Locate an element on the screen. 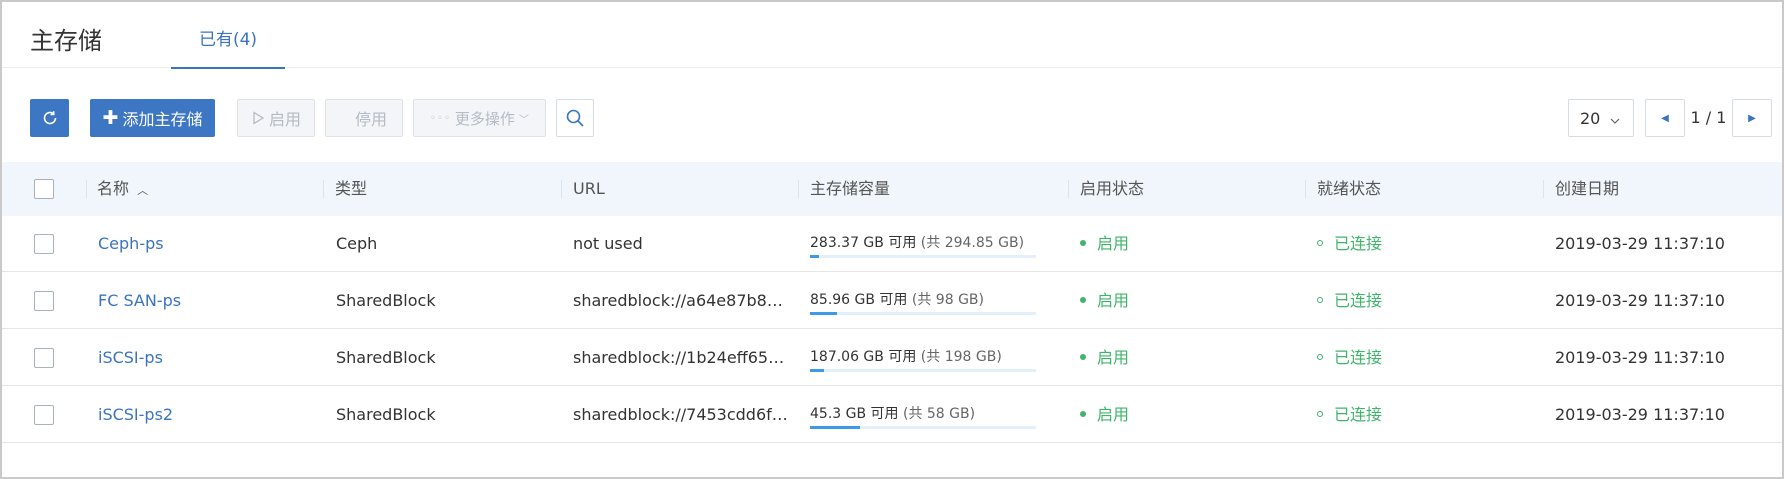 The width and height of the screenshot is (1784, 479). search-icon is located at coordinates (575, 118).